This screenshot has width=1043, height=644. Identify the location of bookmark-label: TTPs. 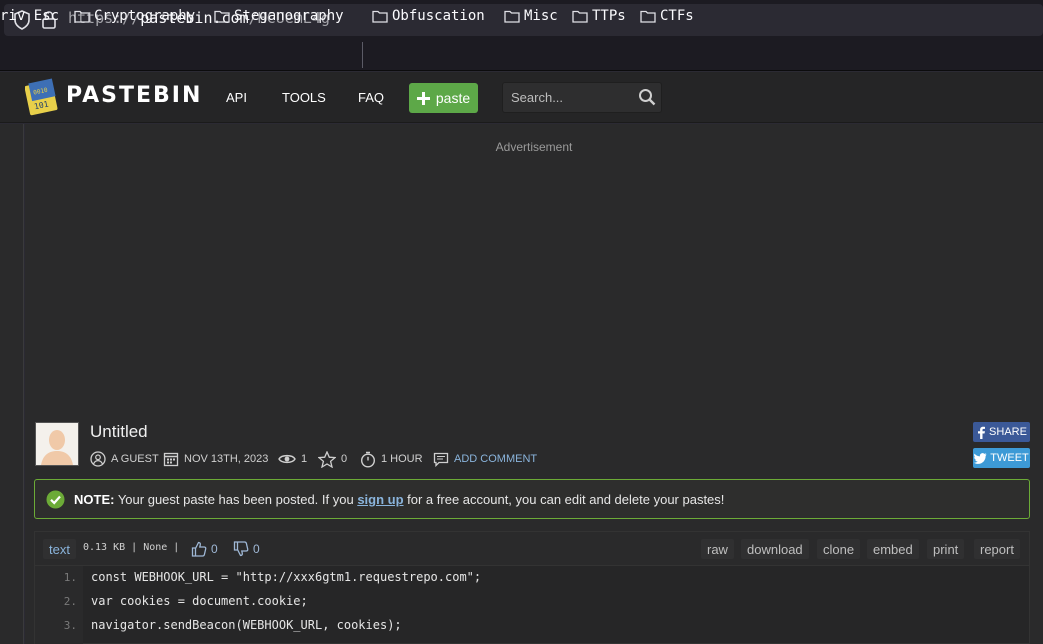
(609, 16).